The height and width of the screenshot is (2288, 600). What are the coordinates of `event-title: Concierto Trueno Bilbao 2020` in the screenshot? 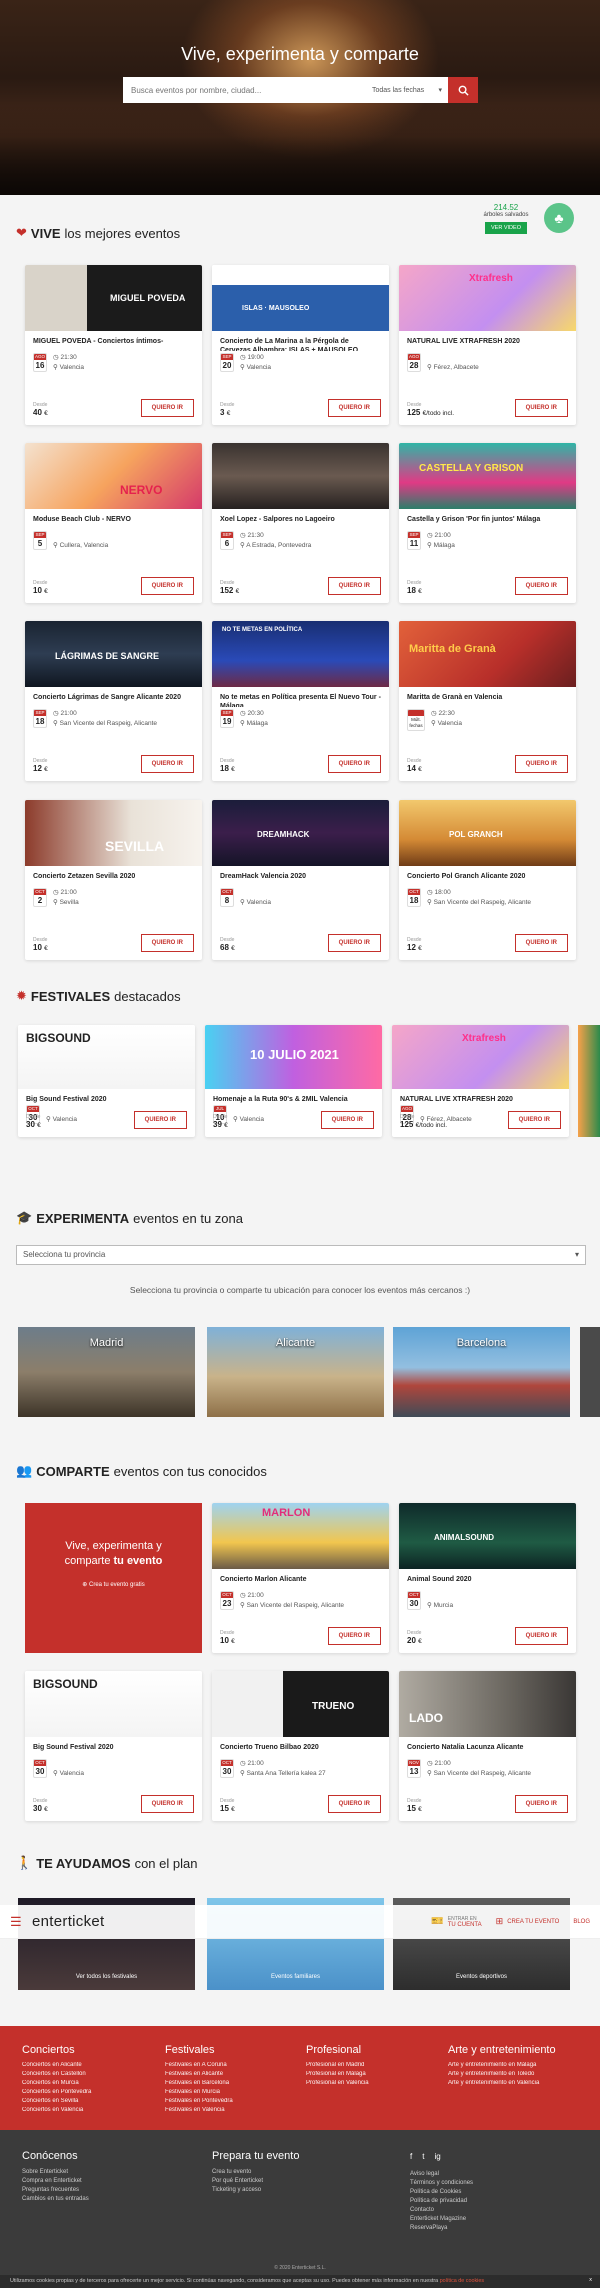 It's located at (300, 1747).